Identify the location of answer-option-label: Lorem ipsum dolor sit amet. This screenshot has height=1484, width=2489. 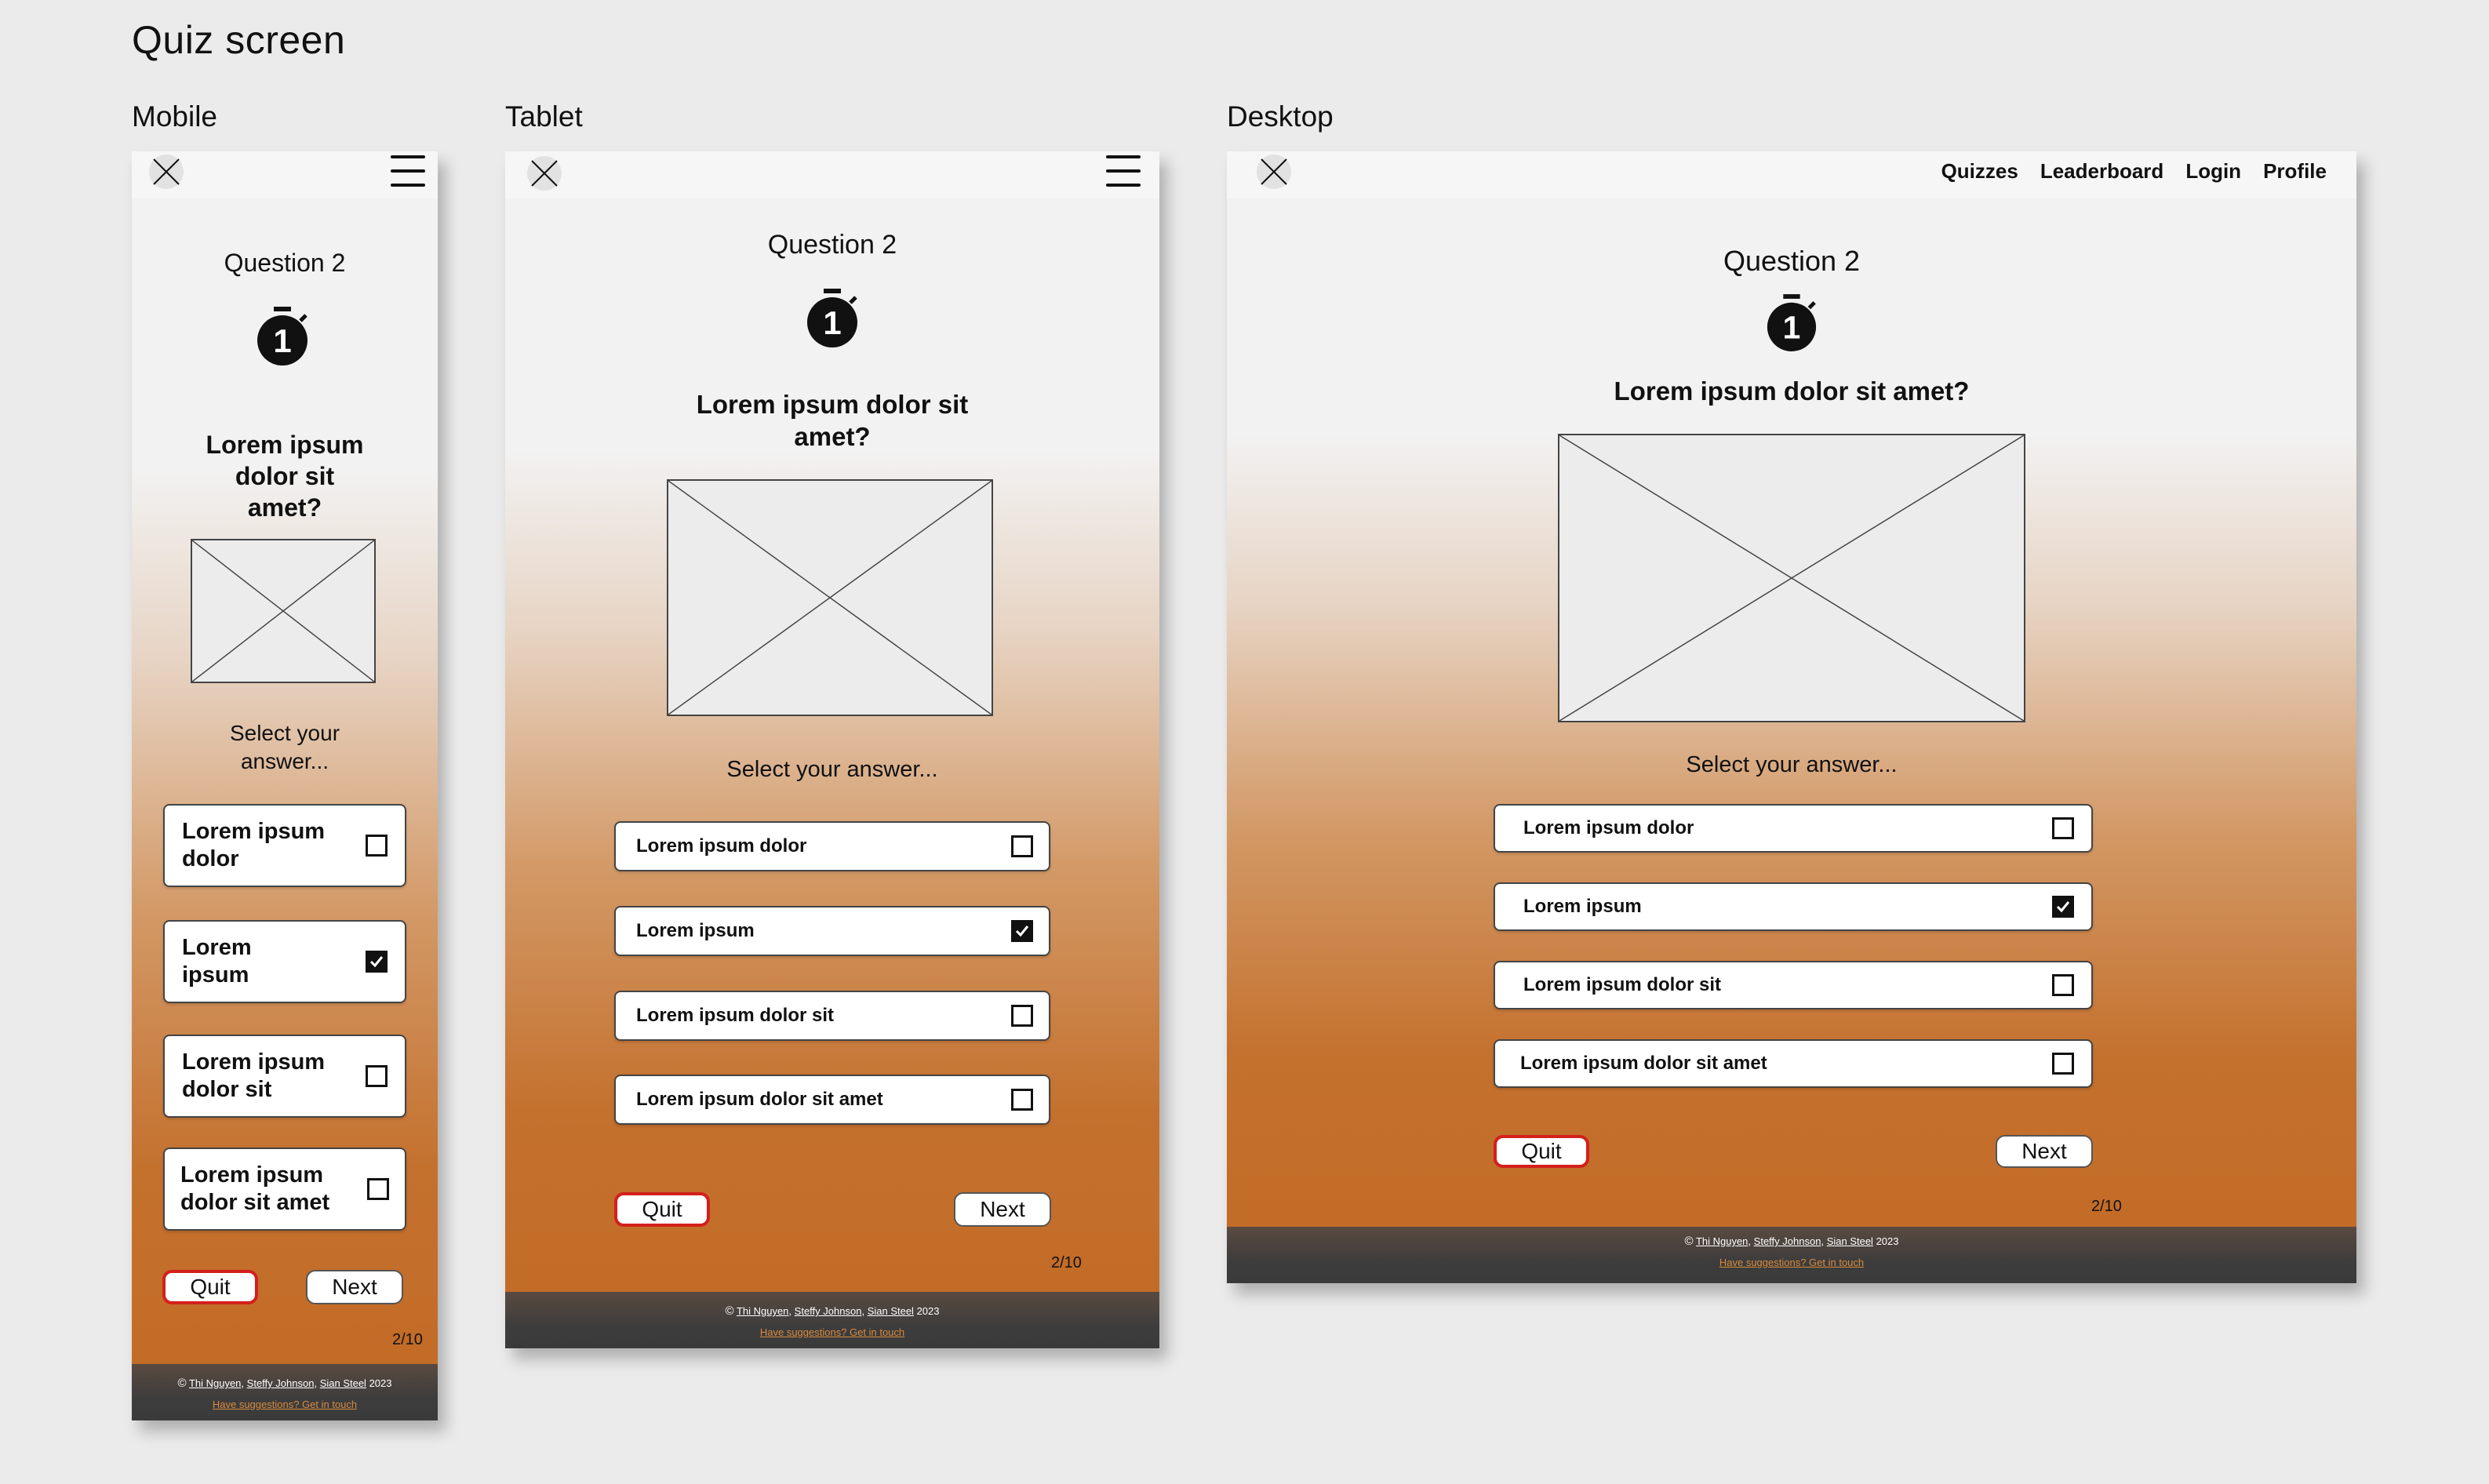
(1643, 1063).